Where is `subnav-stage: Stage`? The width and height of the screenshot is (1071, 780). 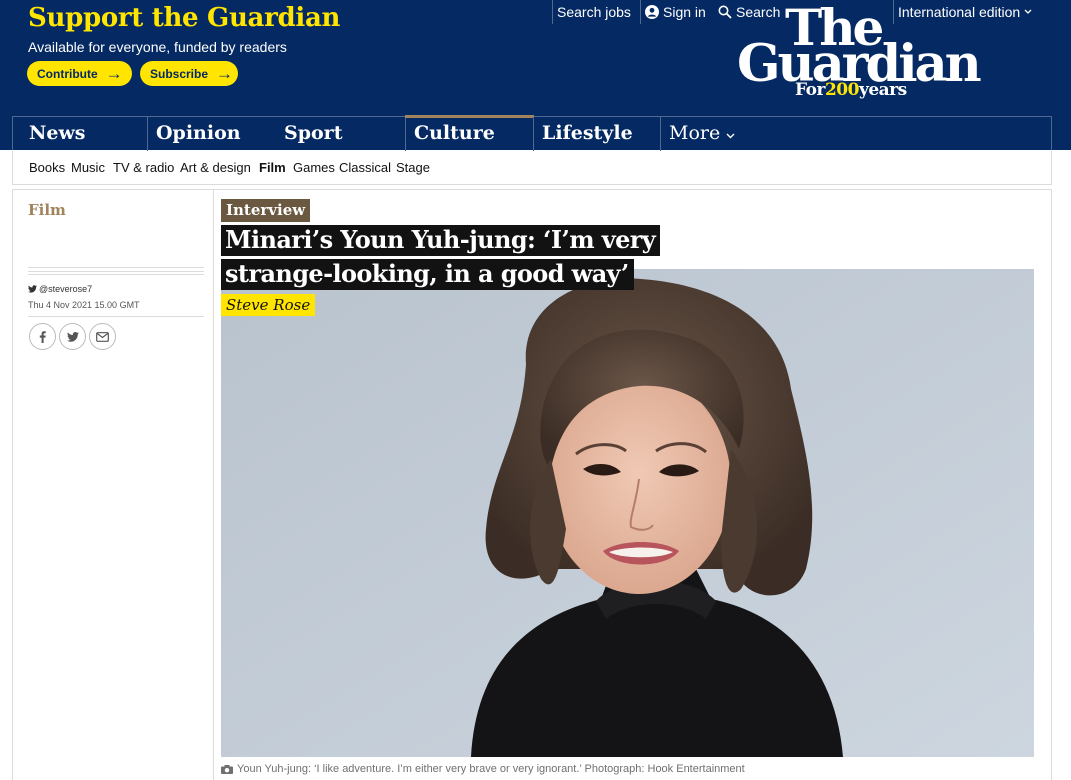
subnav-stage: Stage is located at coordinates (413, 167).